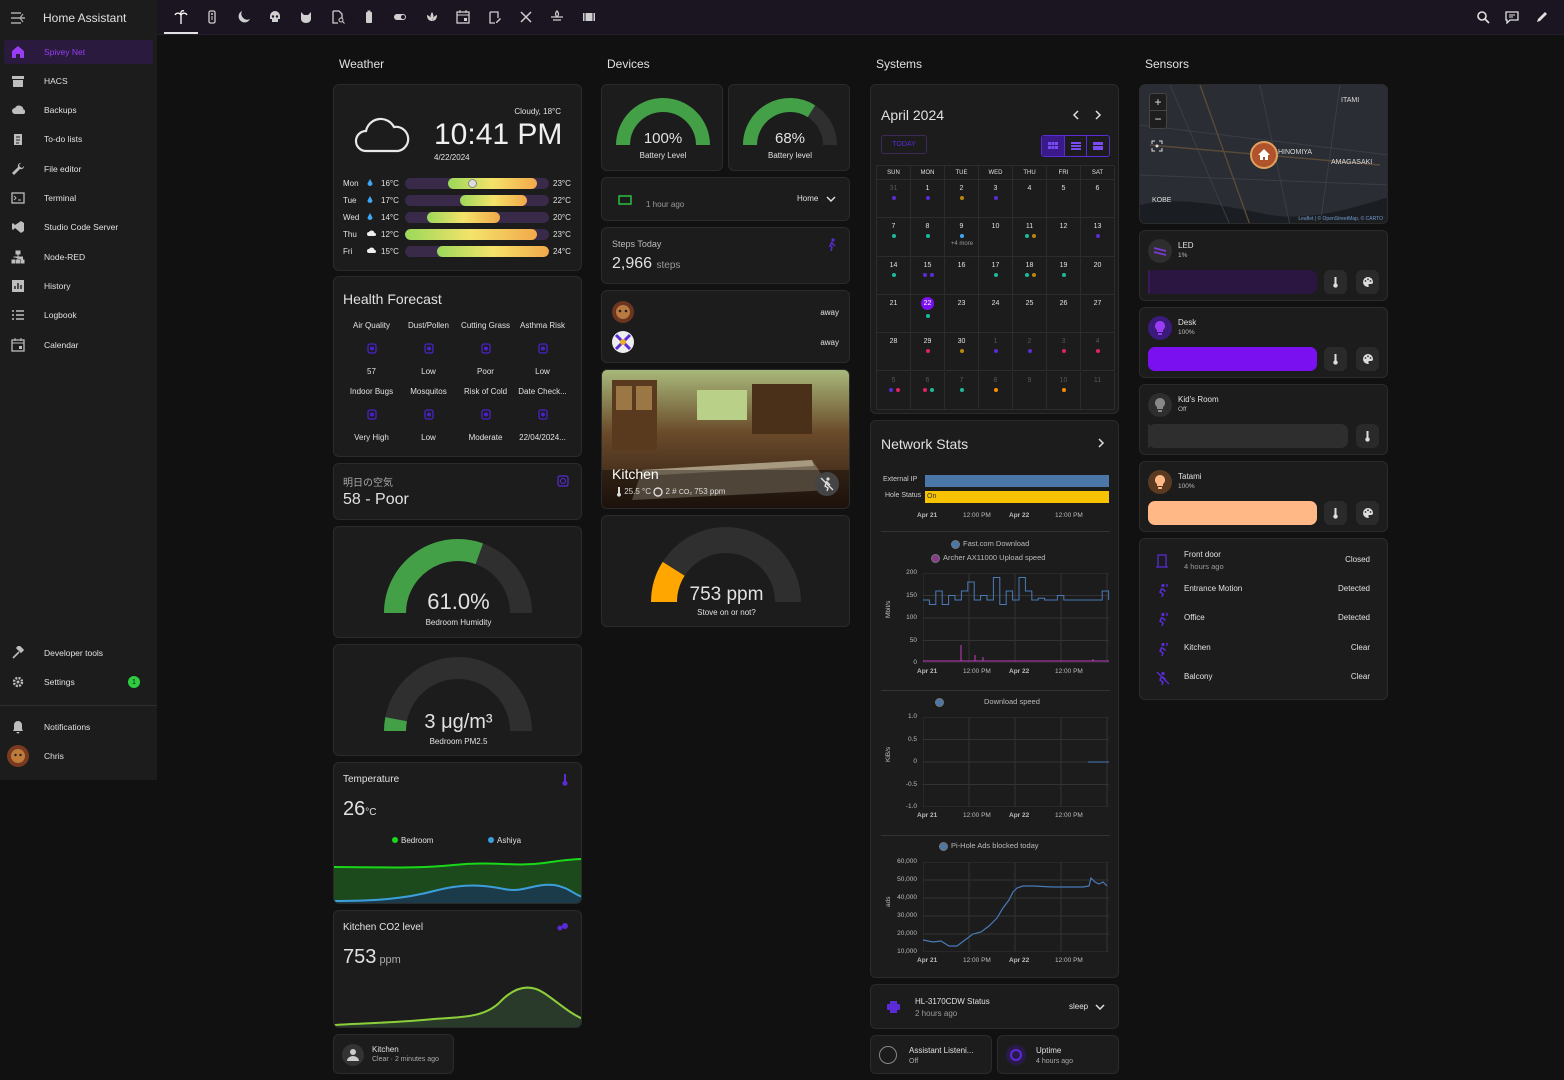 The width and height of the screenshot is (1564, 1080). I want to click on sensor-row-balcony: Balcony Clear, so click(1263, 678).